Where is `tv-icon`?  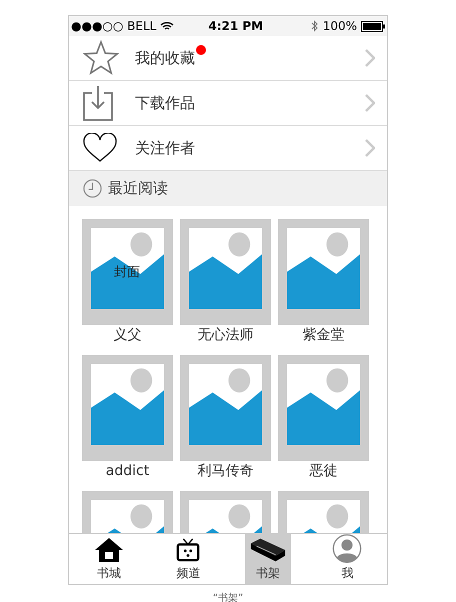 tv-icon is located at coordinates (188, 550).